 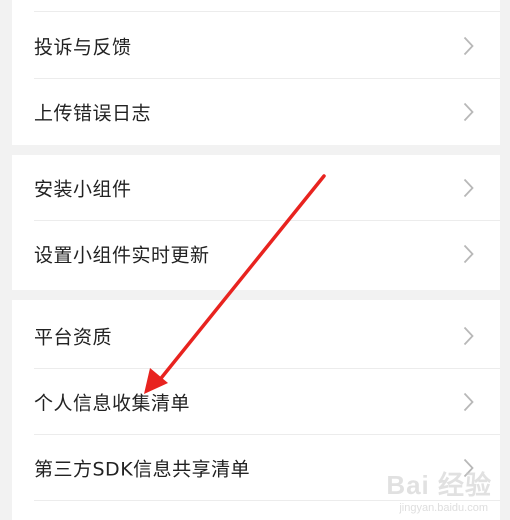 What do you see at coordinates (505, 260) in the screenshot?
I see `right-gutter` at bounding box center [505, 260].